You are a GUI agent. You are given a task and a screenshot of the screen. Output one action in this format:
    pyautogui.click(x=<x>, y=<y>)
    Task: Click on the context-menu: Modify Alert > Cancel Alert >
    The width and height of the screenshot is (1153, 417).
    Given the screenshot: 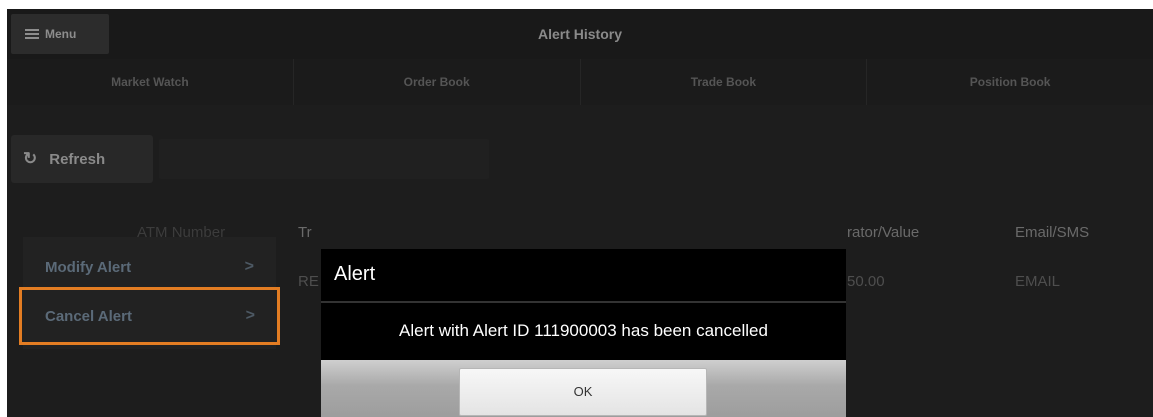 What is the action you would take?
    pyautogui.click(x=149, y=293)
    